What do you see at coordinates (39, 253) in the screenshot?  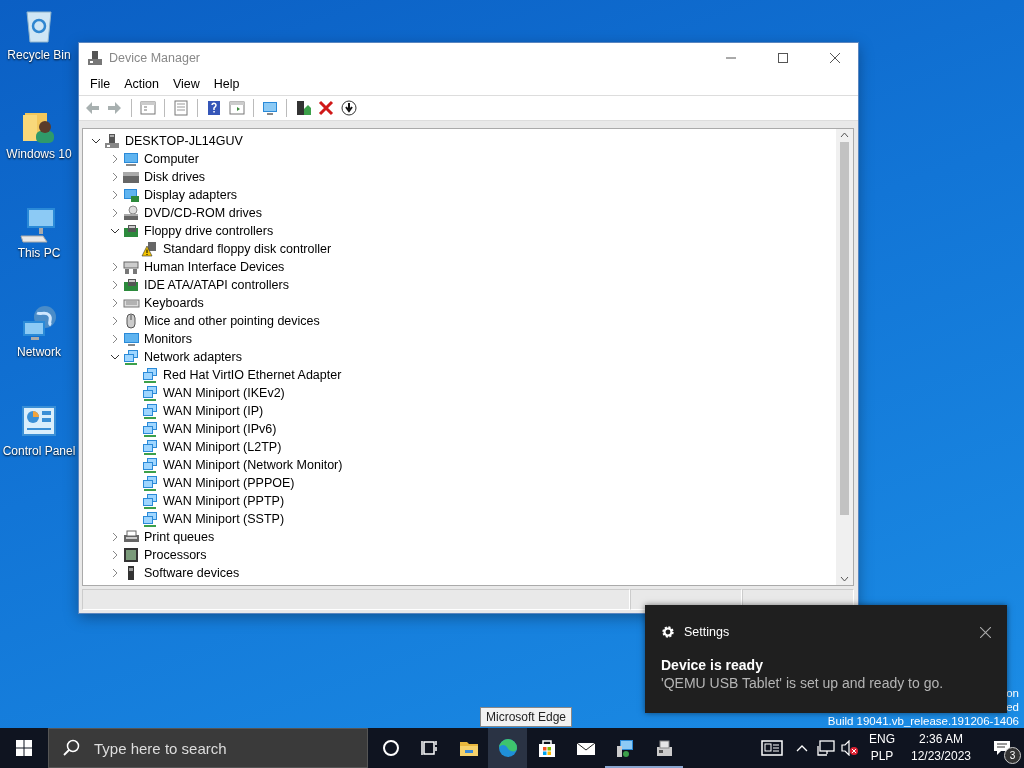 I see `desktop-icon-label: This PC` at bounding box center [39, 253].